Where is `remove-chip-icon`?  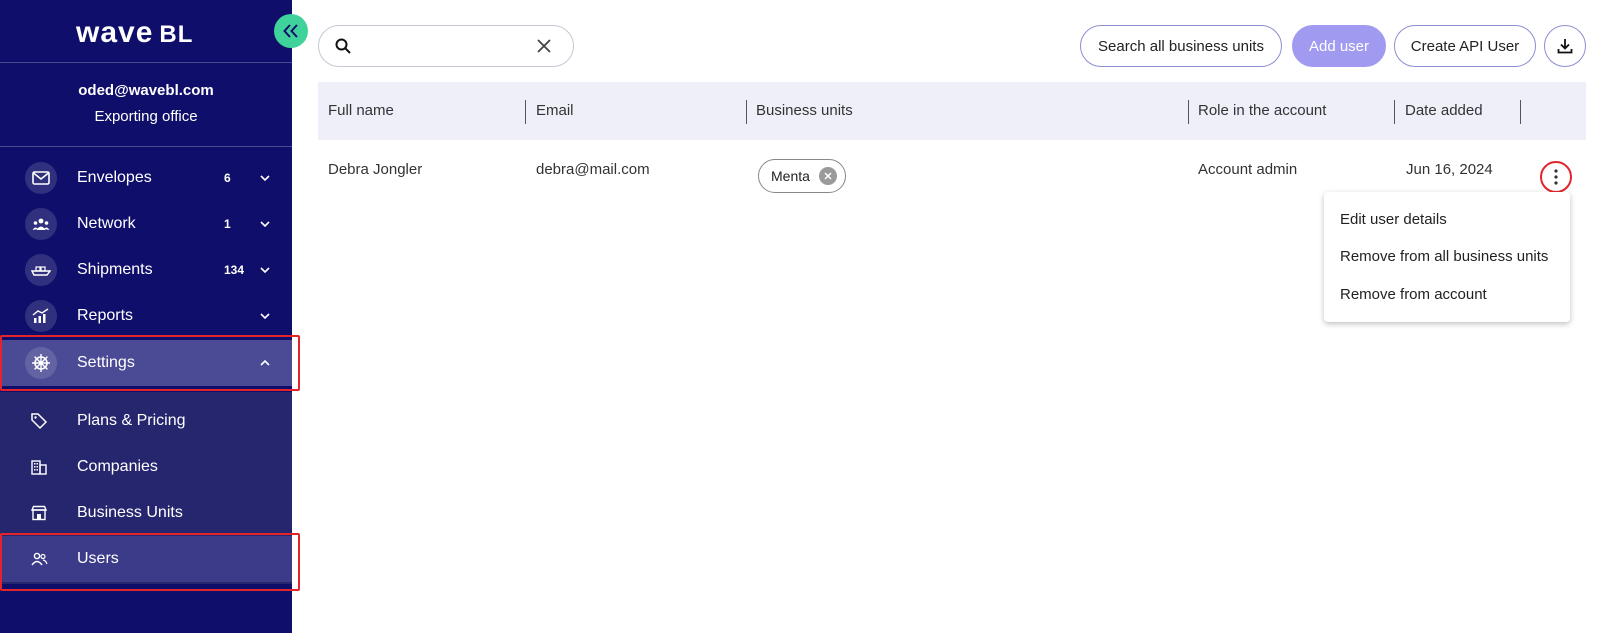
remove-chip-icon is located at coordinates (828, 176).